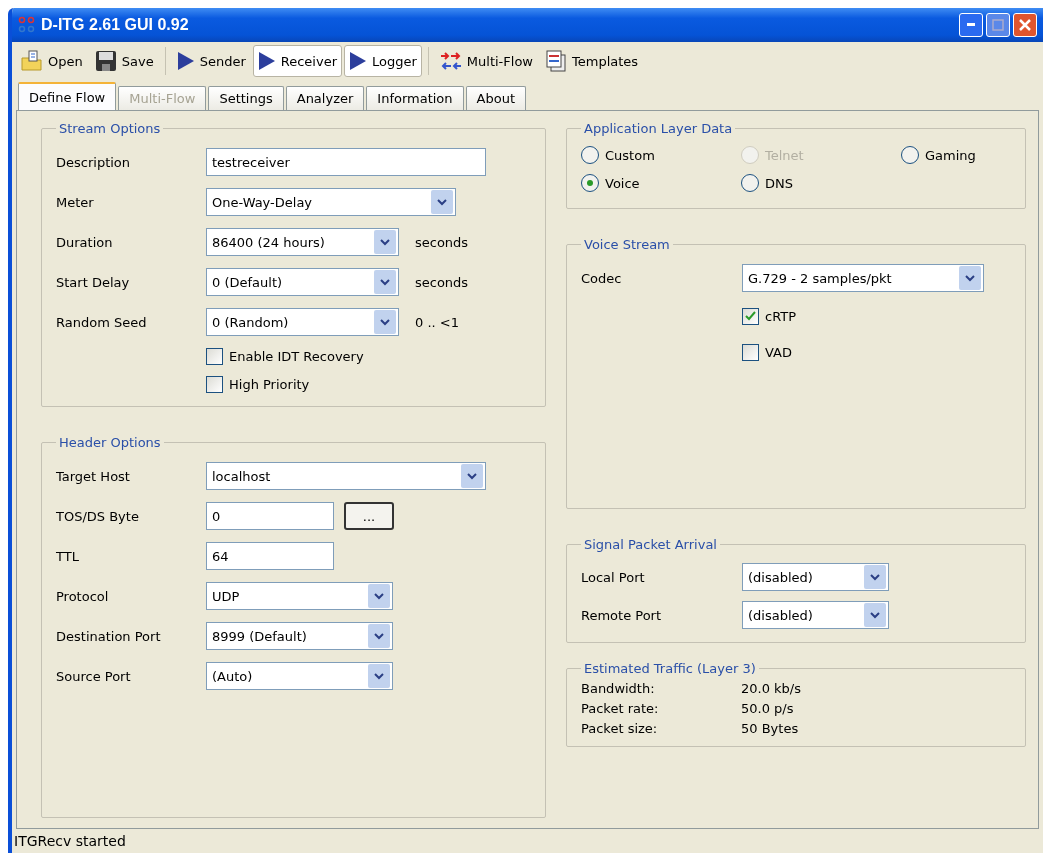 This screenshot has height=853, width=1043. I want to click on radio-label: Telnet, so click(784, 155).